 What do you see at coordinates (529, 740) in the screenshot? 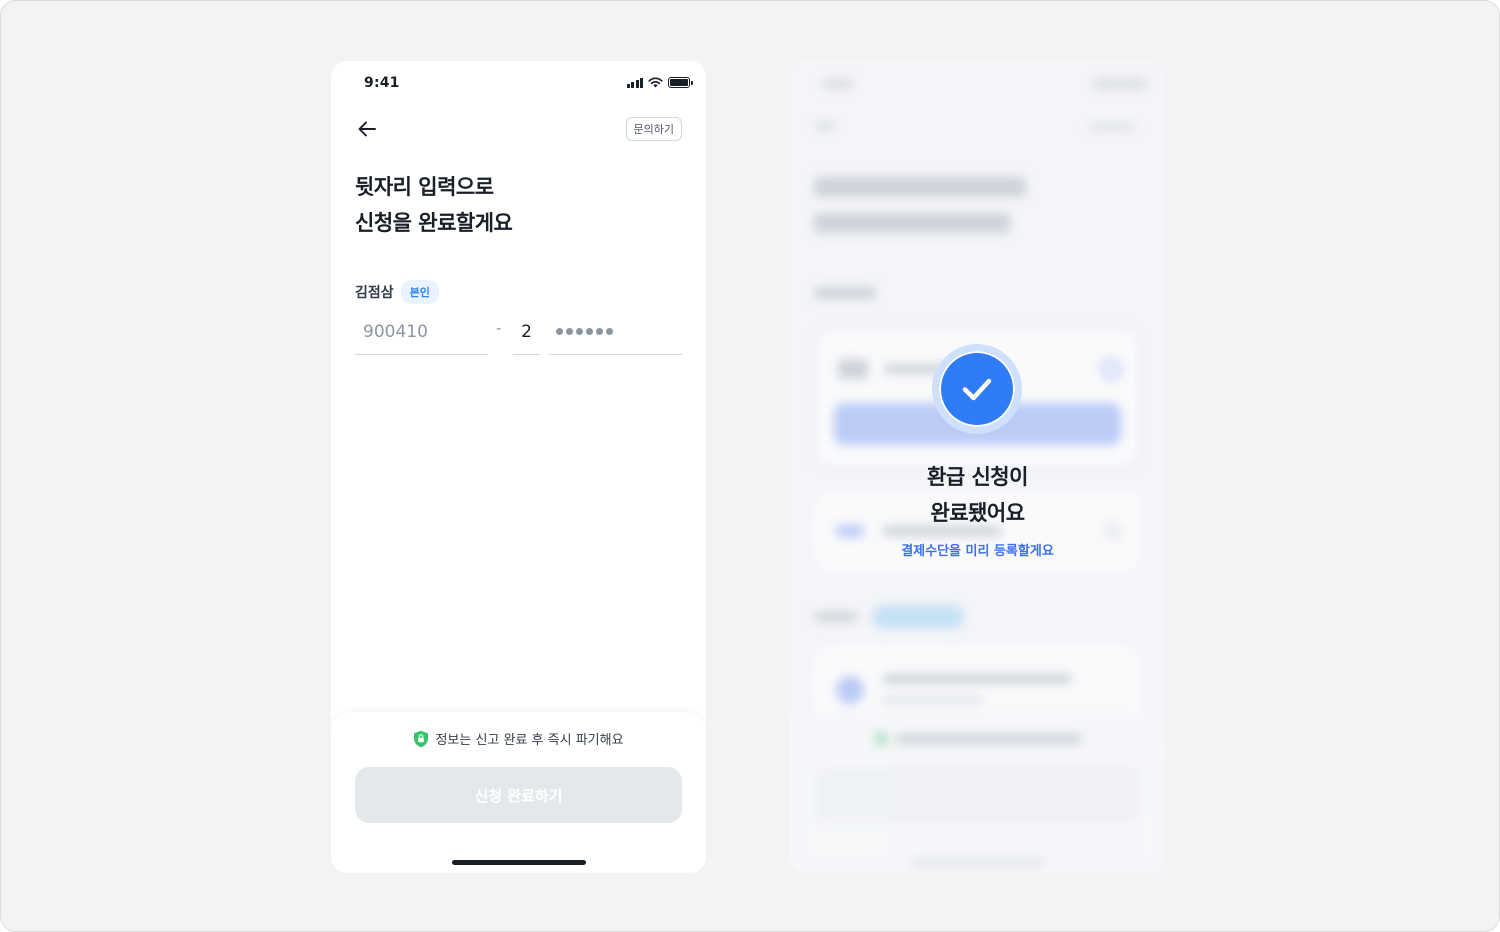
I see `privacy-notice-text: 정보는 신고 완료 후 즉시 파기해요` at bounding box center [529, 740].